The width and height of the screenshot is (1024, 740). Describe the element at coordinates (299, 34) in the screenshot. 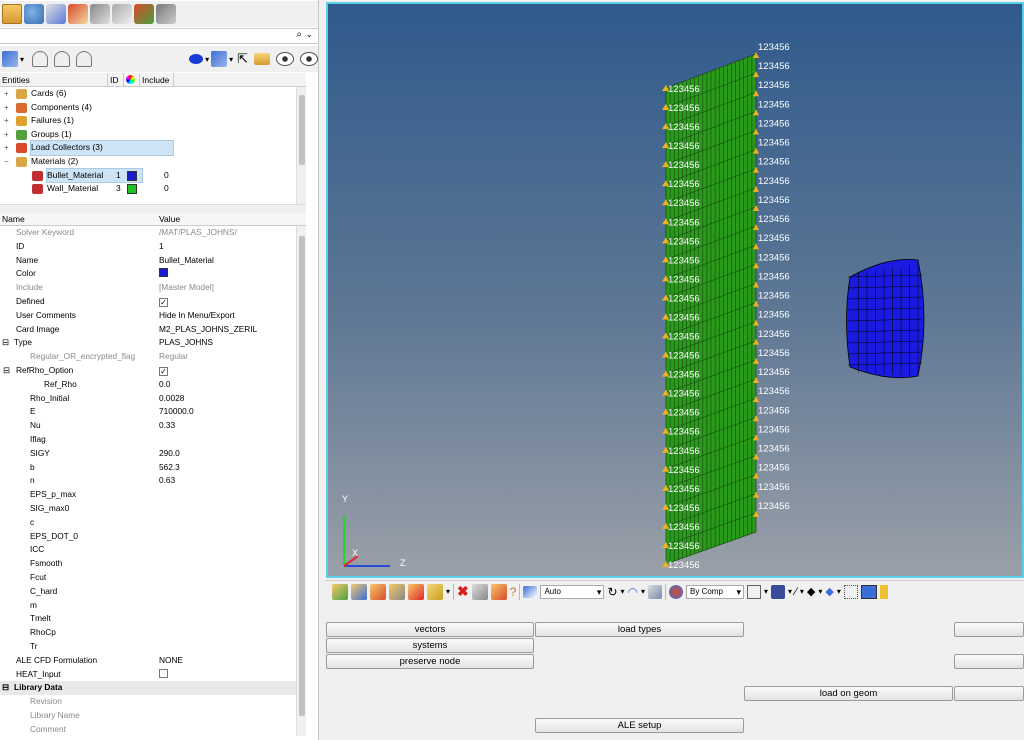

I see `search-icon: ⌕` at that location.